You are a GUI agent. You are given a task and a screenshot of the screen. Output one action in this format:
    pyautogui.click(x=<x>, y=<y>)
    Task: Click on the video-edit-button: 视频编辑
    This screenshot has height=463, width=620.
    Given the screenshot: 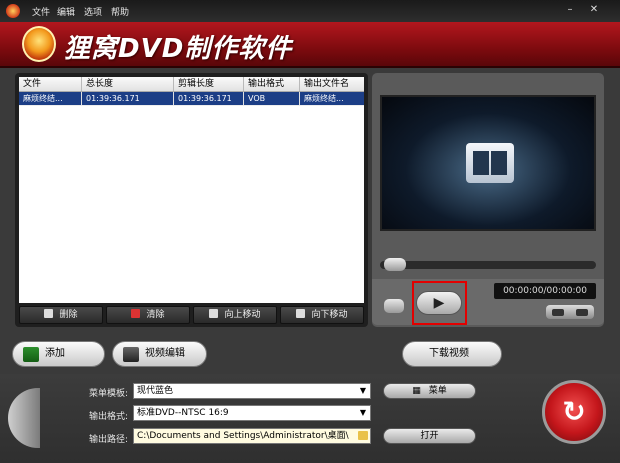 What is the action you would take?
    pyautogui.click(x=159, y=354)
    